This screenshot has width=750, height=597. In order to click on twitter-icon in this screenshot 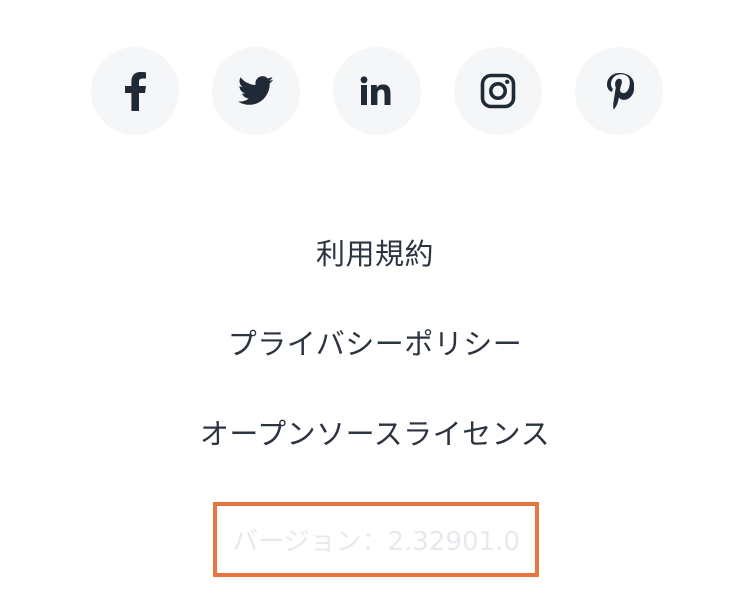, I will do `click(256, 90)`.